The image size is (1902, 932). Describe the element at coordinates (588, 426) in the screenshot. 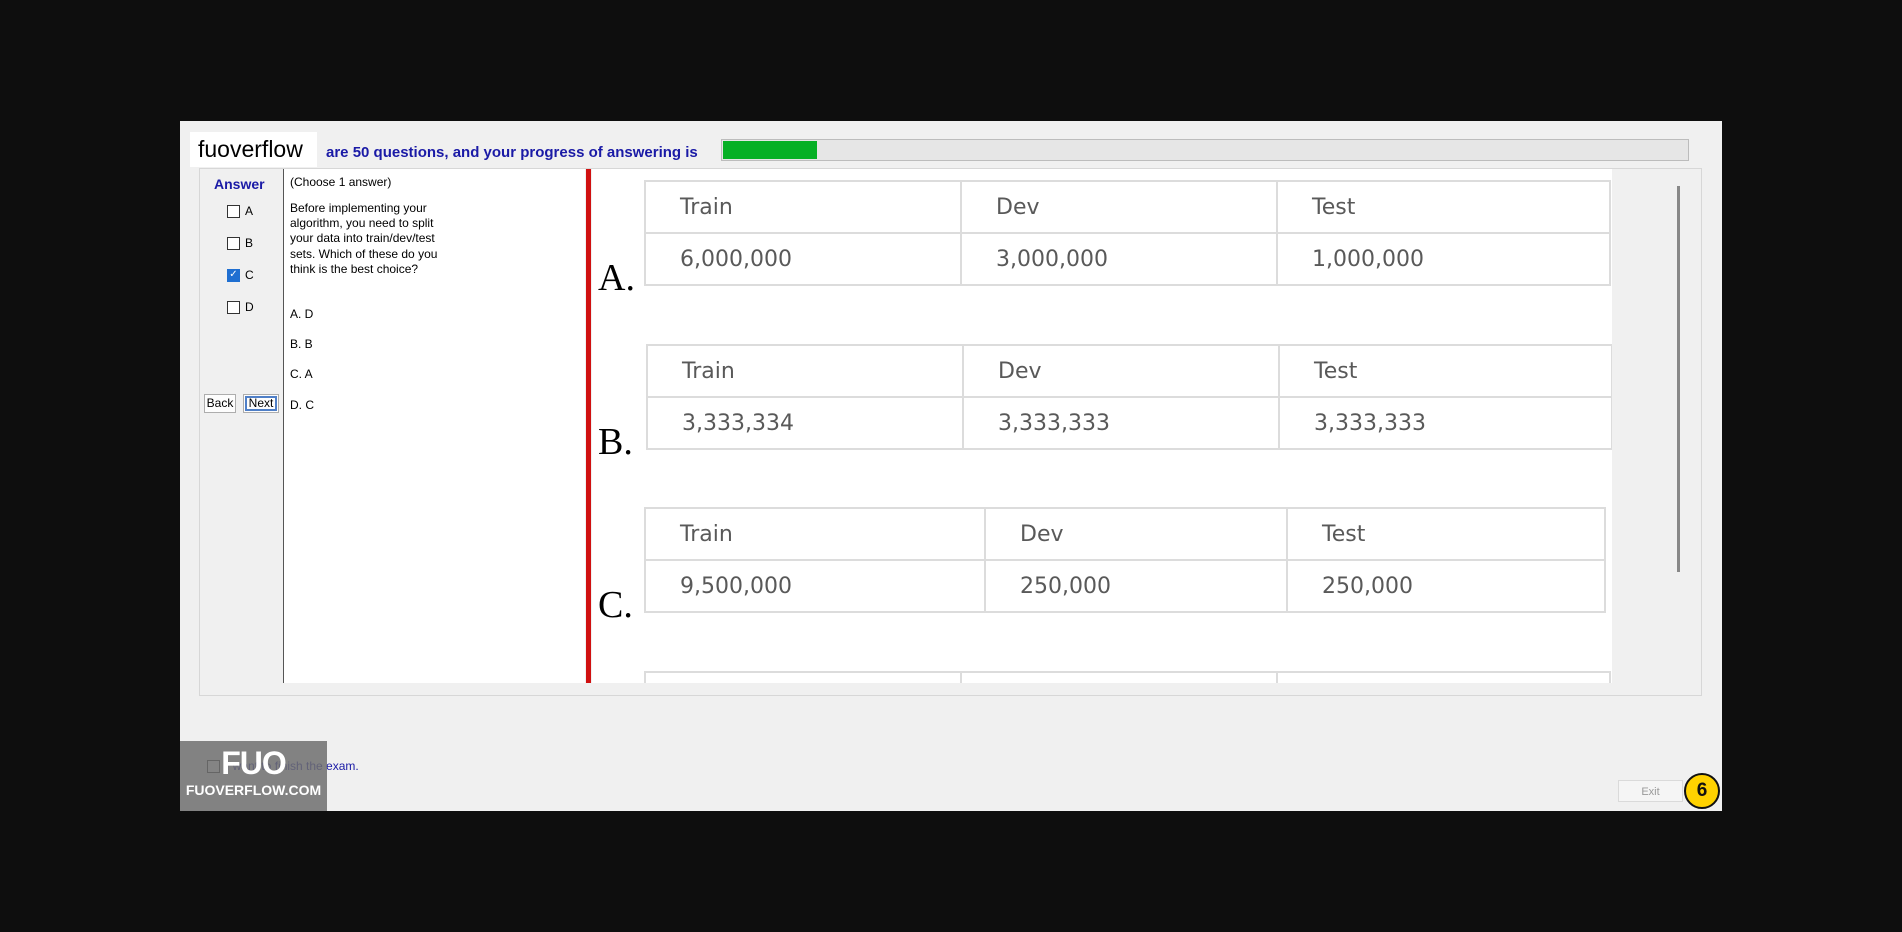

I see `panel-divider` at that location.